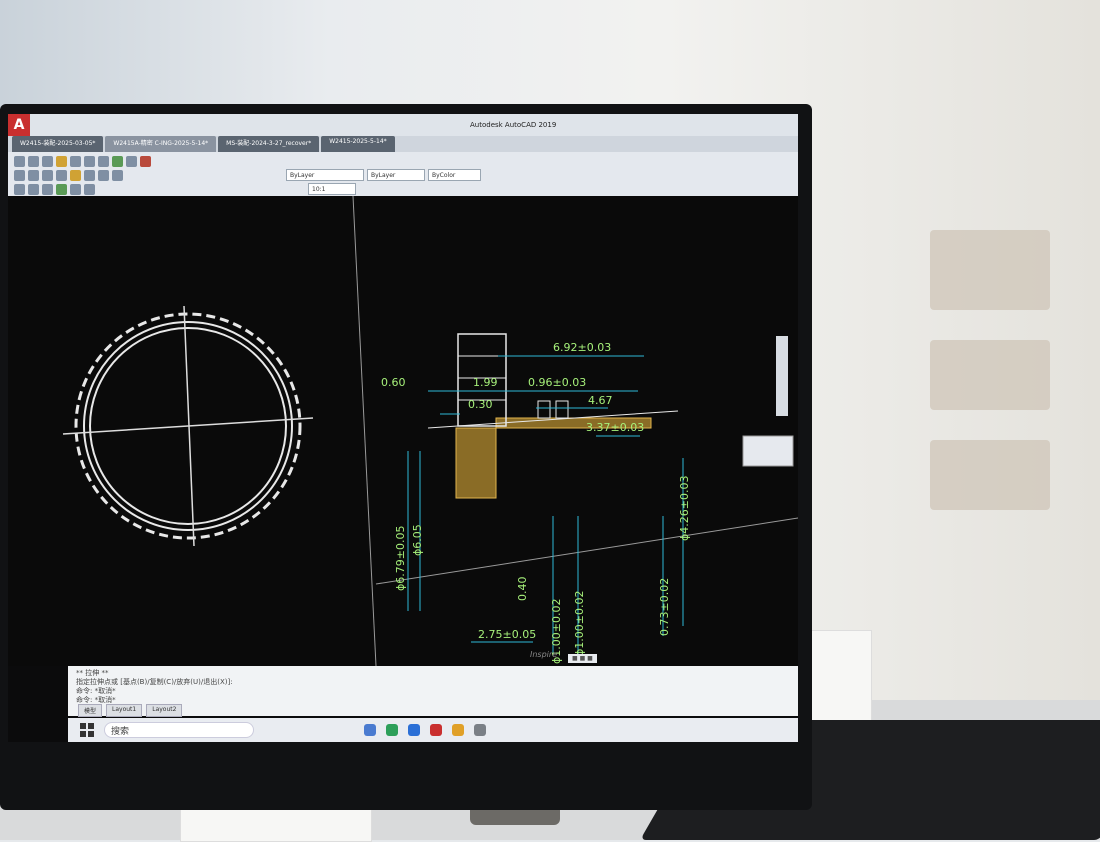  Describe the element at coordinates (480, 404) in the screenshot. I see `dimension-label: 0.30` at that location.